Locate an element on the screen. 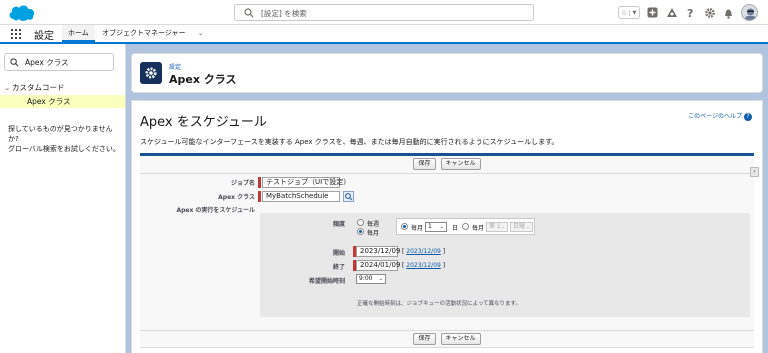  job-name-label: ジョブ名 is located at coordinates (242, 183).